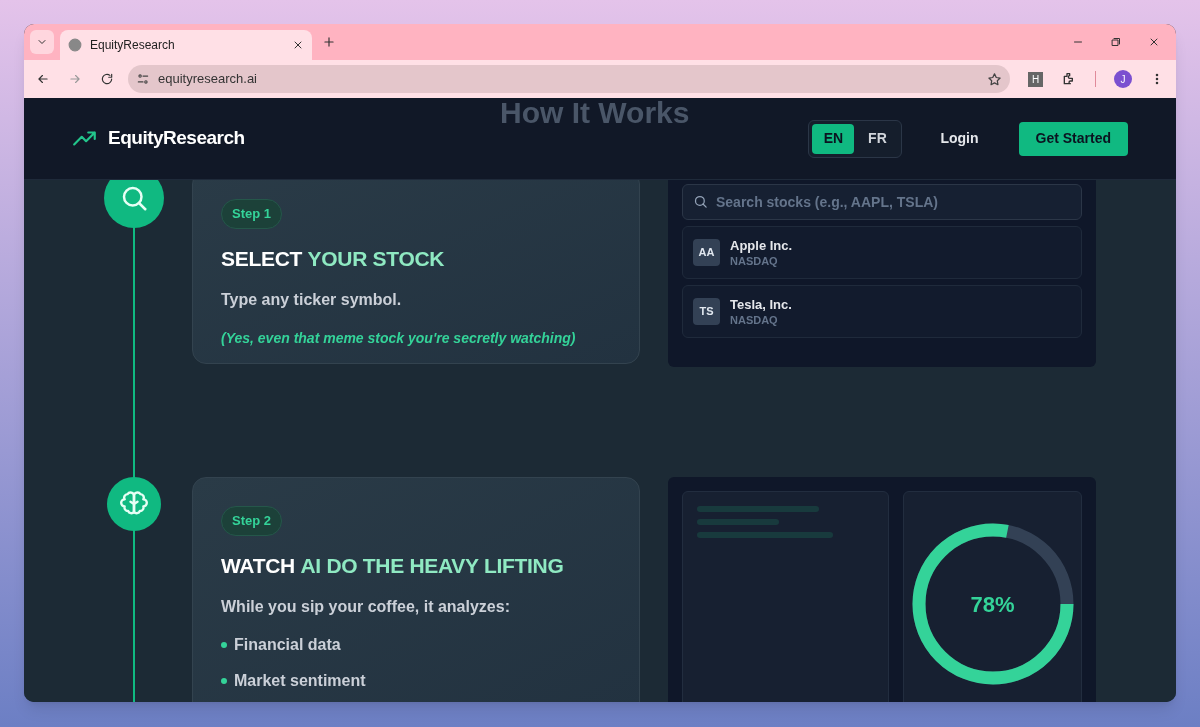 The height and width of the screenshot is (727, 1200). What do you see at coordinates (761, 245) in the screenshot?
I see `stock-name: Apple Inc.` at bounding box center [761, 245].